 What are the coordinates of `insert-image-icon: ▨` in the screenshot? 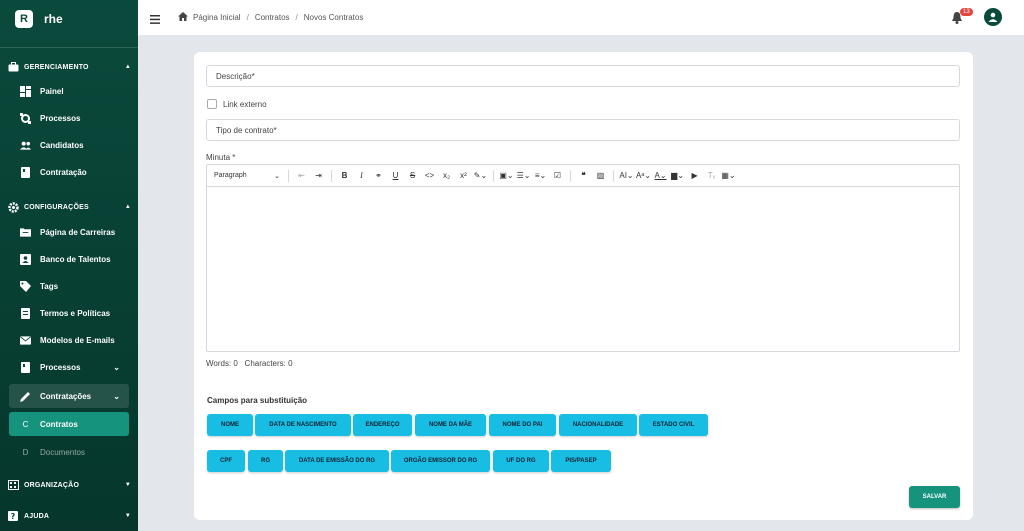 It's located at (600, 176).